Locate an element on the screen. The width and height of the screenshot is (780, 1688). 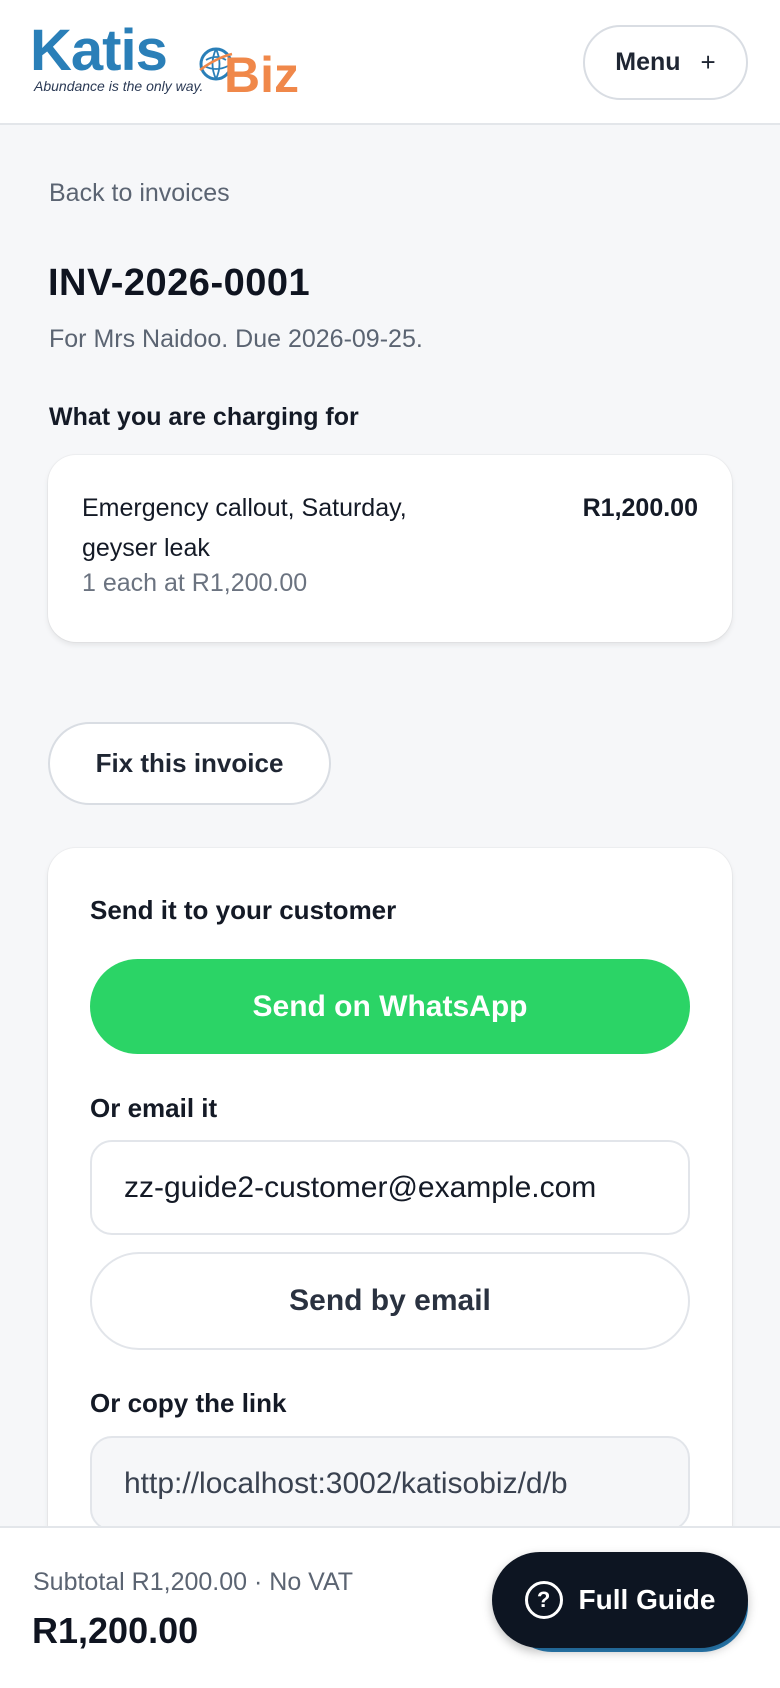
invoice-number: INV-2026-0001 is located at coordinates (179, 283).